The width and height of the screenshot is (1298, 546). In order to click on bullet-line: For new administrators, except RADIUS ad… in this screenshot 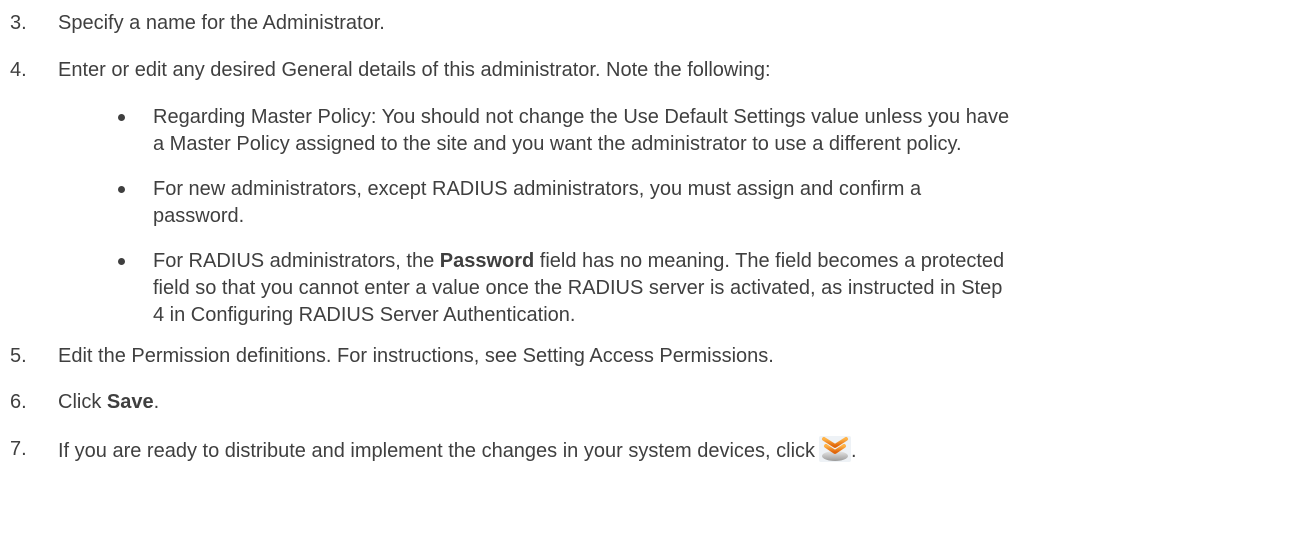, I will do `click(537, 189)`.